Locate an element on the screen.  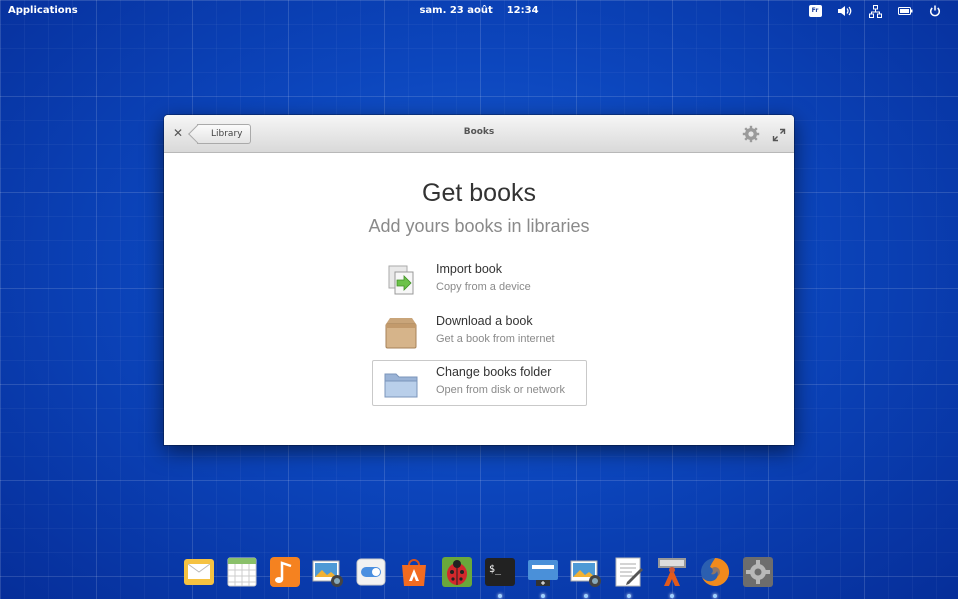
dock: $_ is located at coordinates (478, 576).